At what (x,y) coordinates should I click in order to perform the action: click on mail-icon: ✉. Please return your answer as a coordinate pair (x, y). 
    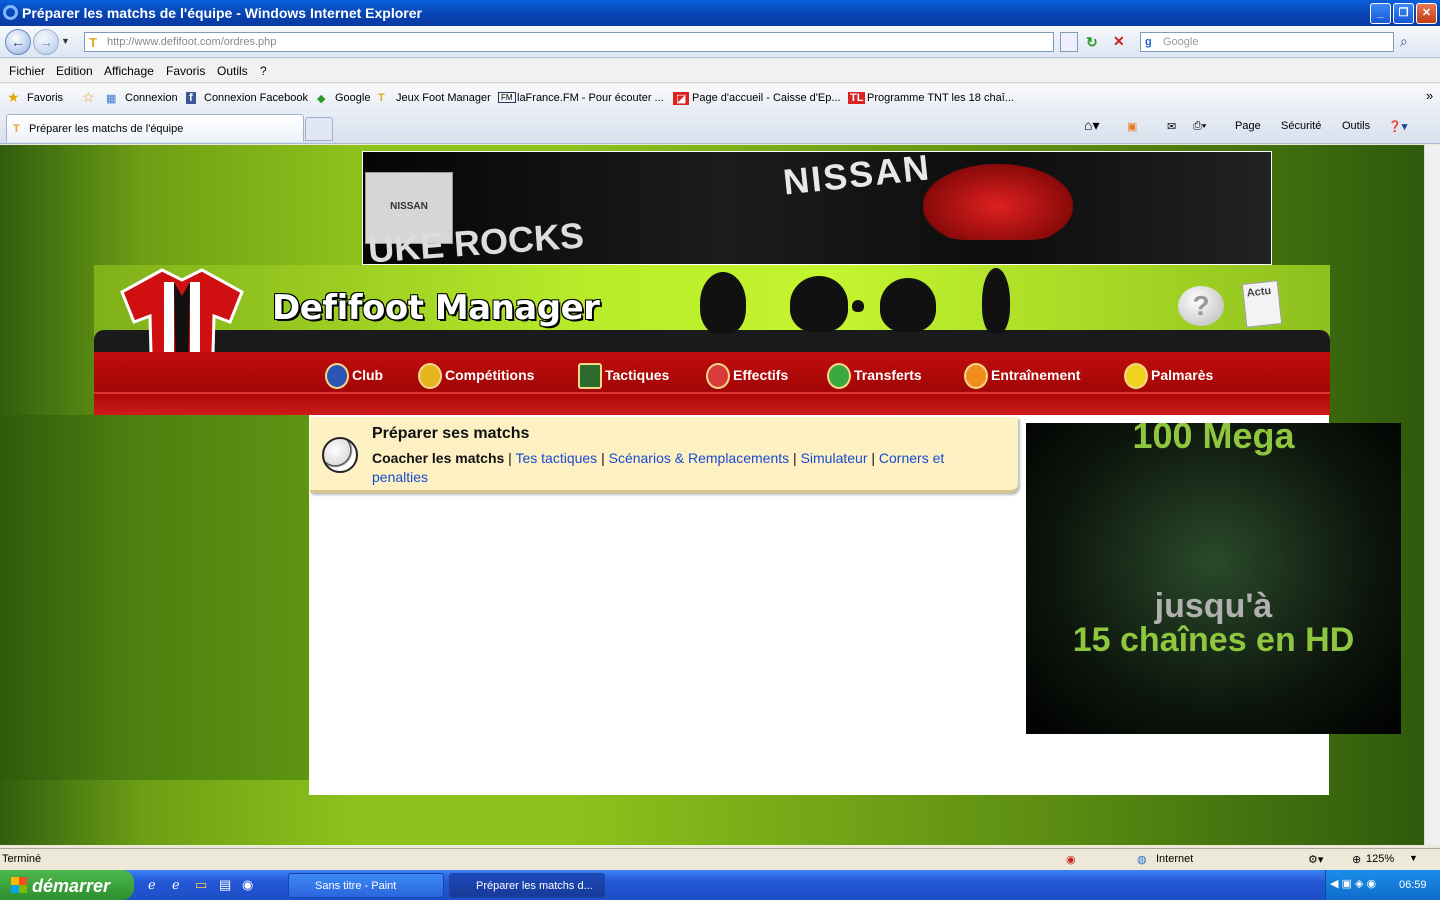
    Looking at the image, I should click on (1171, 126).